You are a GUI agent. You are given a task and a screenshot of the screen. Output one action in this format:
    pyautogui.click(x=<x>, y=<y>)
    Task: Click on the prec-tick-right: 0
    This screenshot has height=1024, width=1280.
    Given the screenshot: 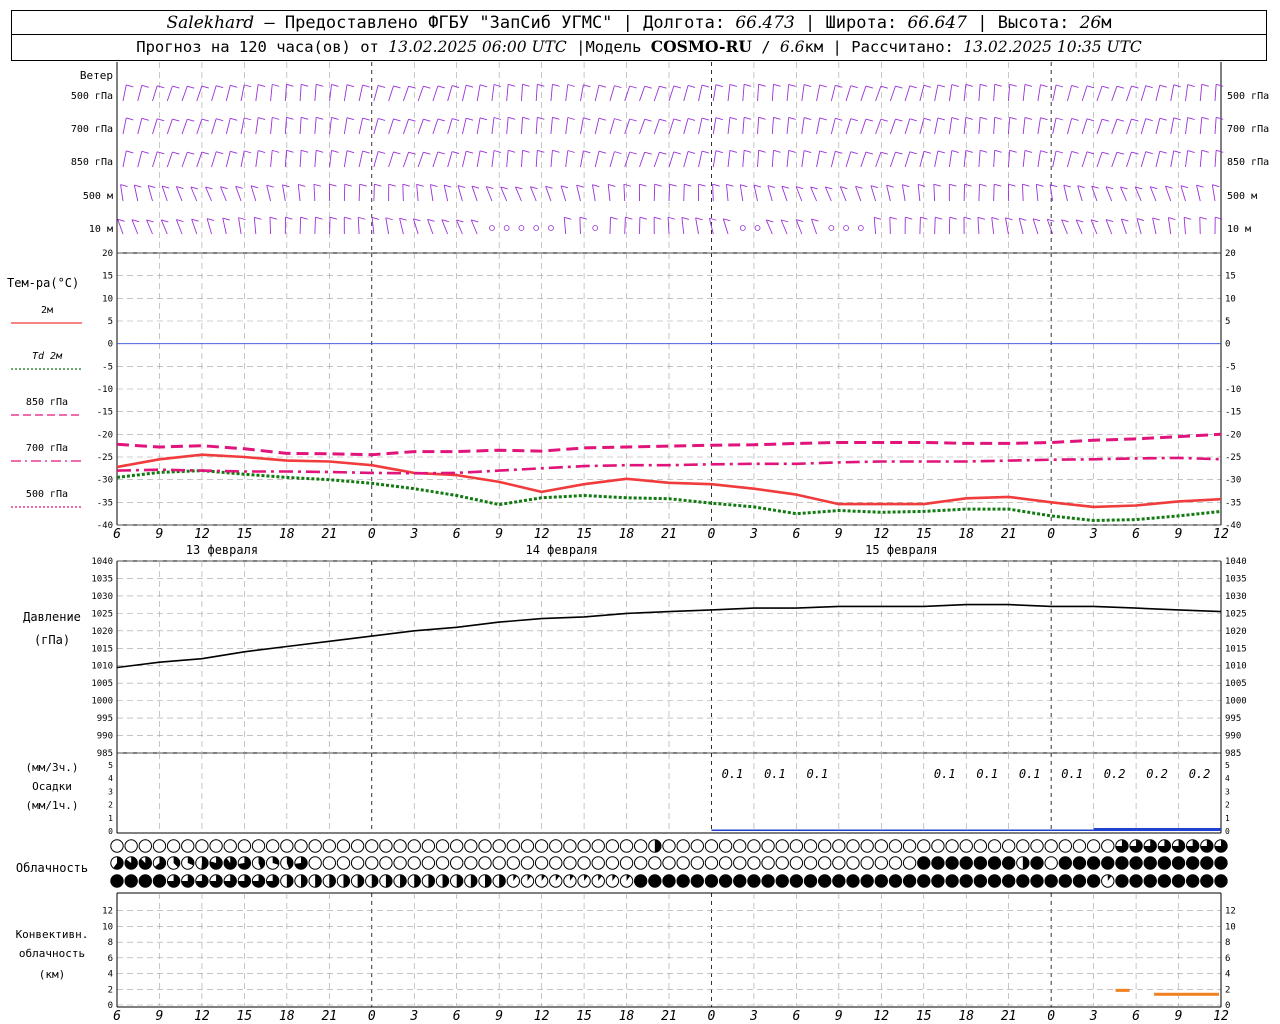 What is the action you would take?
    pyautogui.click(x=1227, y=831)
    